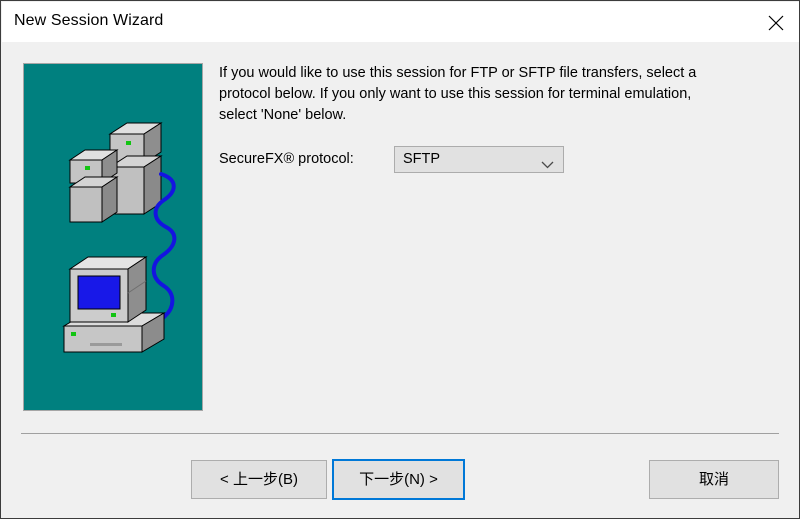  Describe the element at coordinates (422, 159) in the screenshot. I see `protocol-selected-value: SFTP` at that location.